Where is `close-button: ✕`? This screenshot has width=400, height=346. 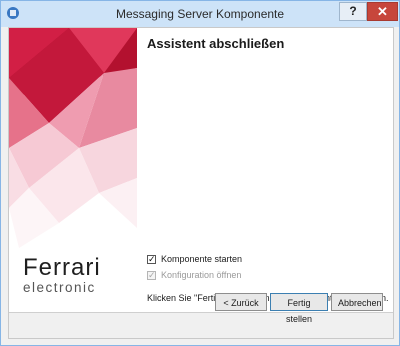 close-button: ✕ is located at coordinates (382, 11).